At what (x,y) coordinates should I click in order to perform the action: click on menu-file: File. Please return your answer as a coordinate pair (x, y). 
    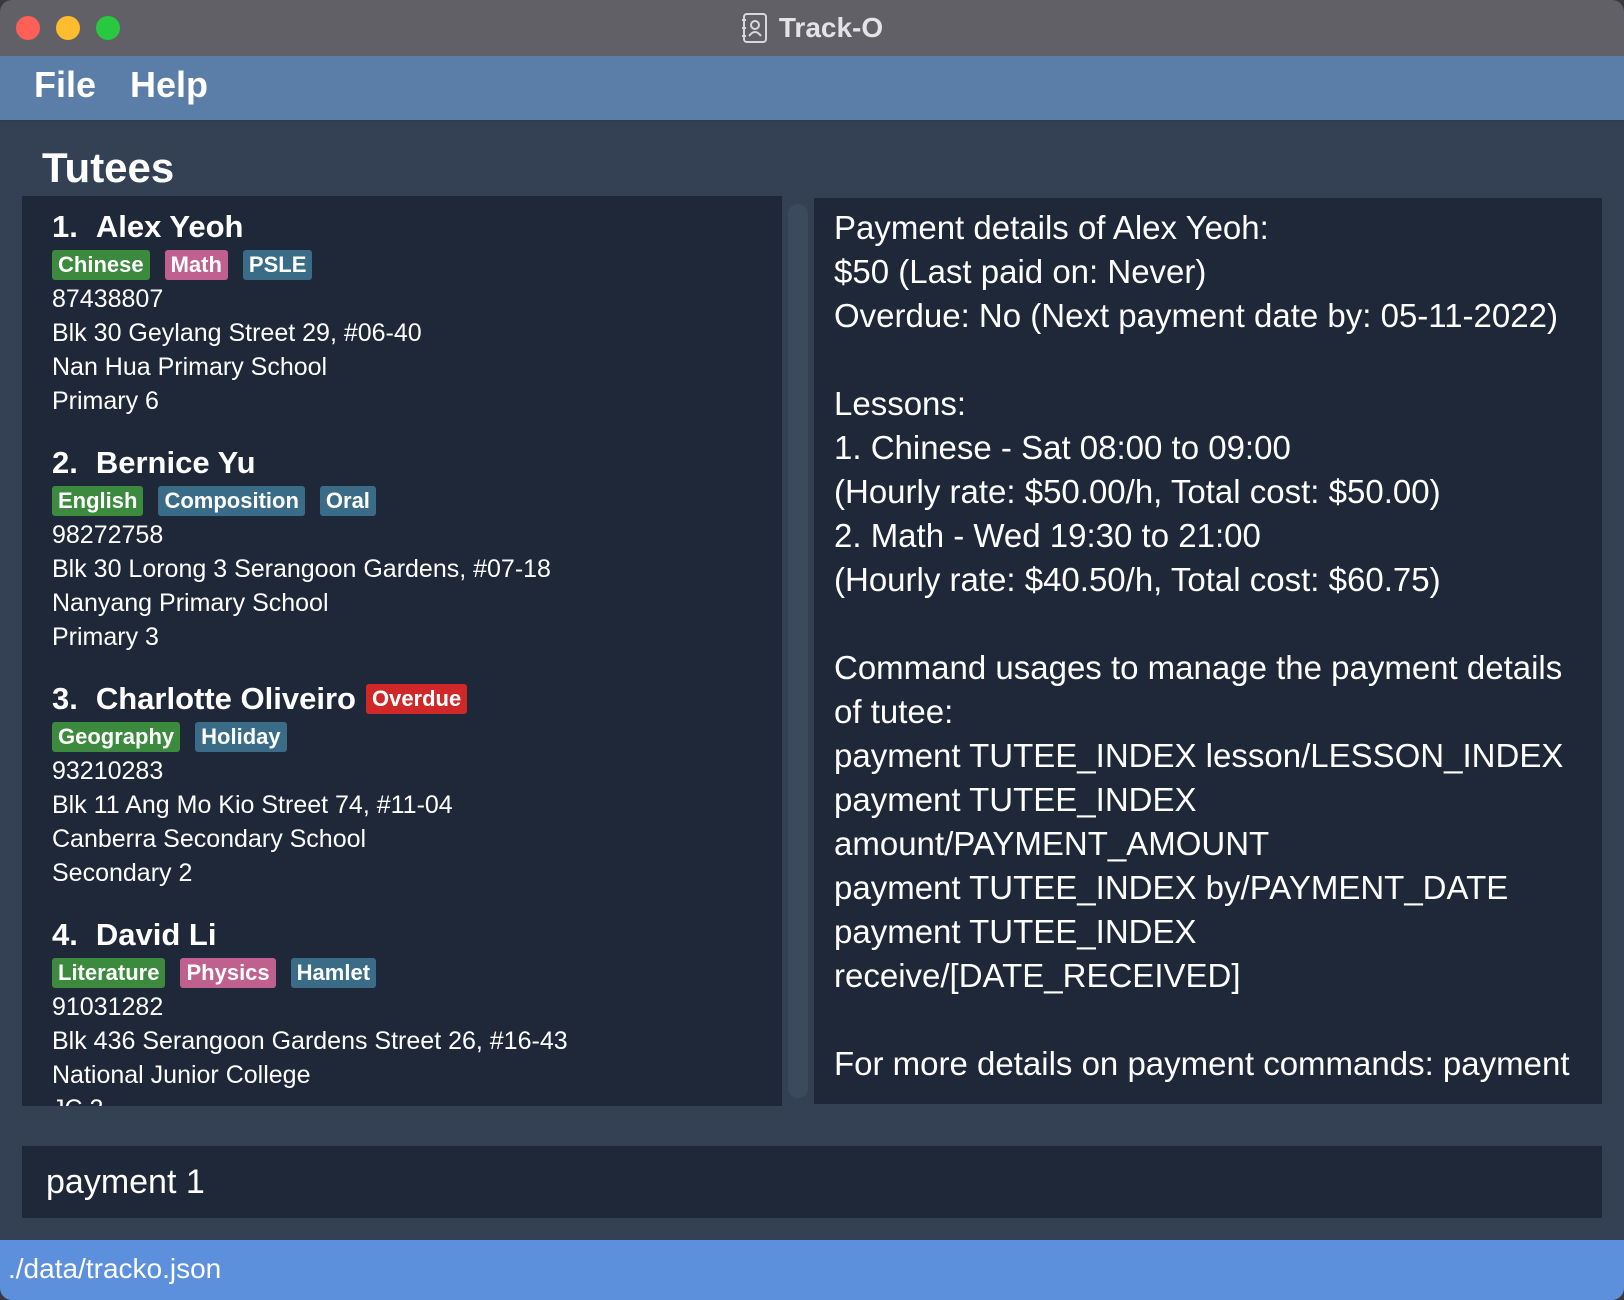
    Looking at the image, I should click on (65, 85).